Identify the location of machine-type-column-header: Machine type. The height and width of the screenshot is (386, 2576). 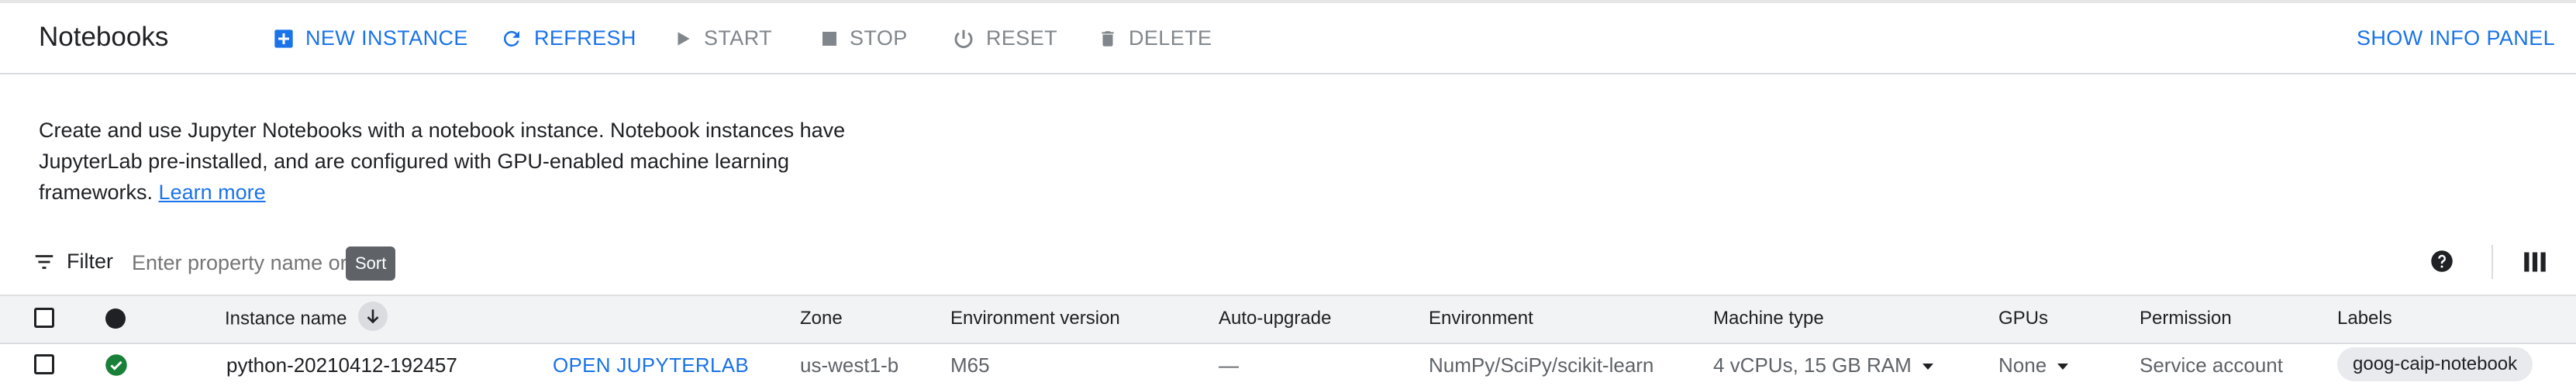
(1768, 318).